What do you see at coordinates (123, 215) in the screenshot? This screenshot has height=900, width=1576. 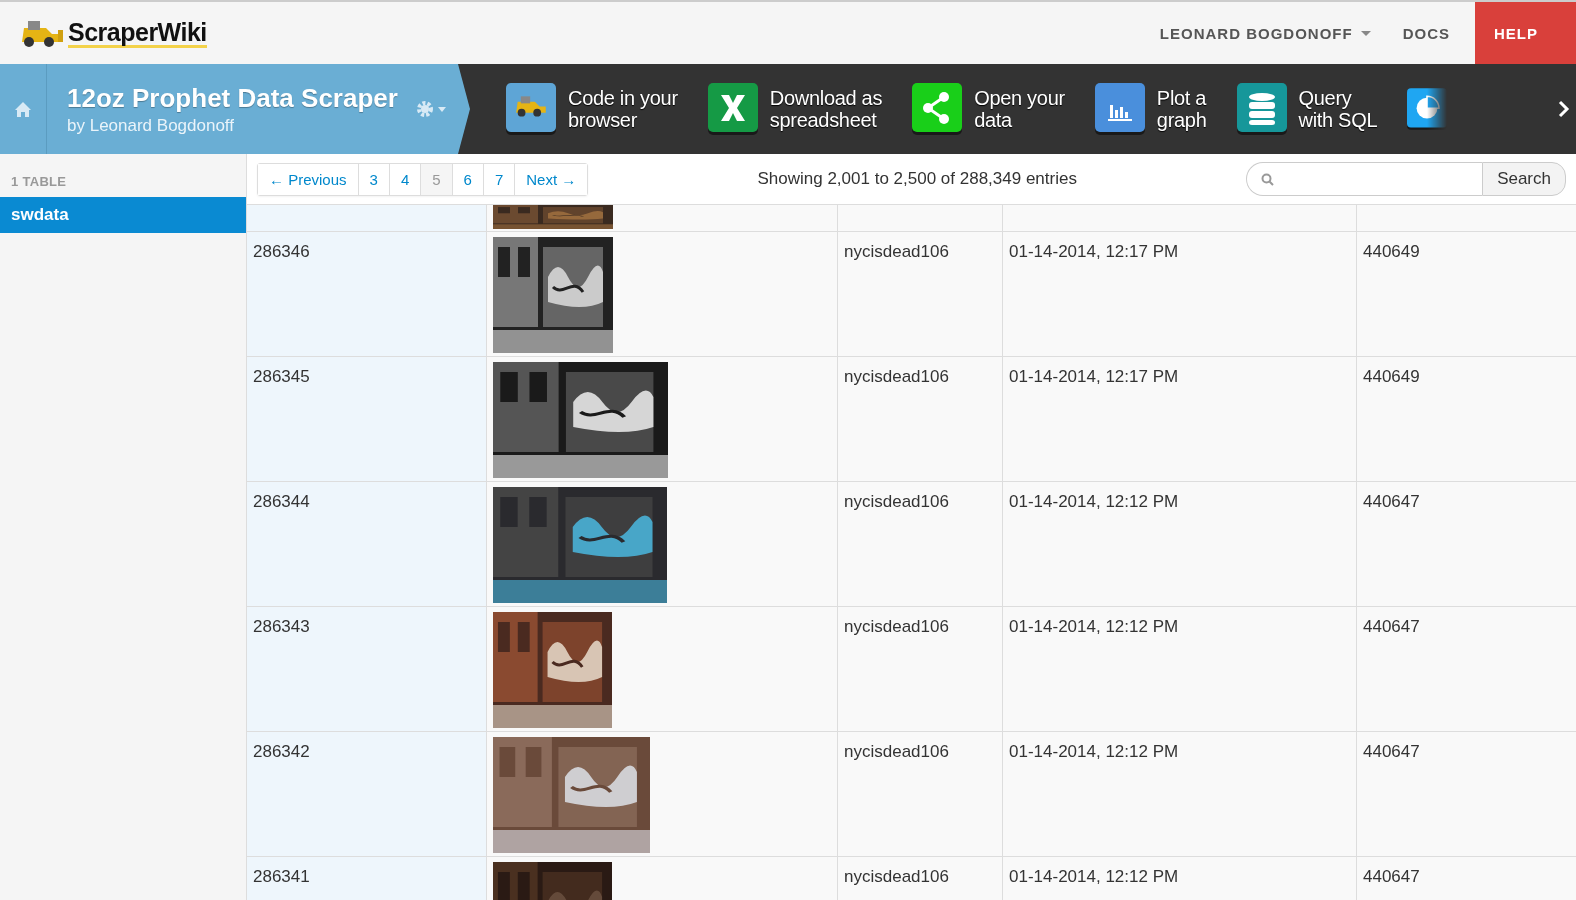 I see `table-item: swdata` at bounding box center [123, 215].